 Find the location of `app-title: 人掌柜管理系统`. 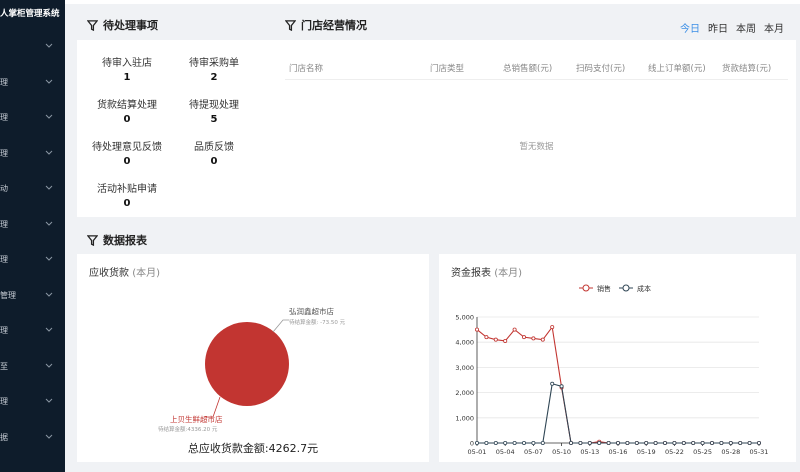

app-title: 人掌柜管理系统 is located at coordinates (30, 14).